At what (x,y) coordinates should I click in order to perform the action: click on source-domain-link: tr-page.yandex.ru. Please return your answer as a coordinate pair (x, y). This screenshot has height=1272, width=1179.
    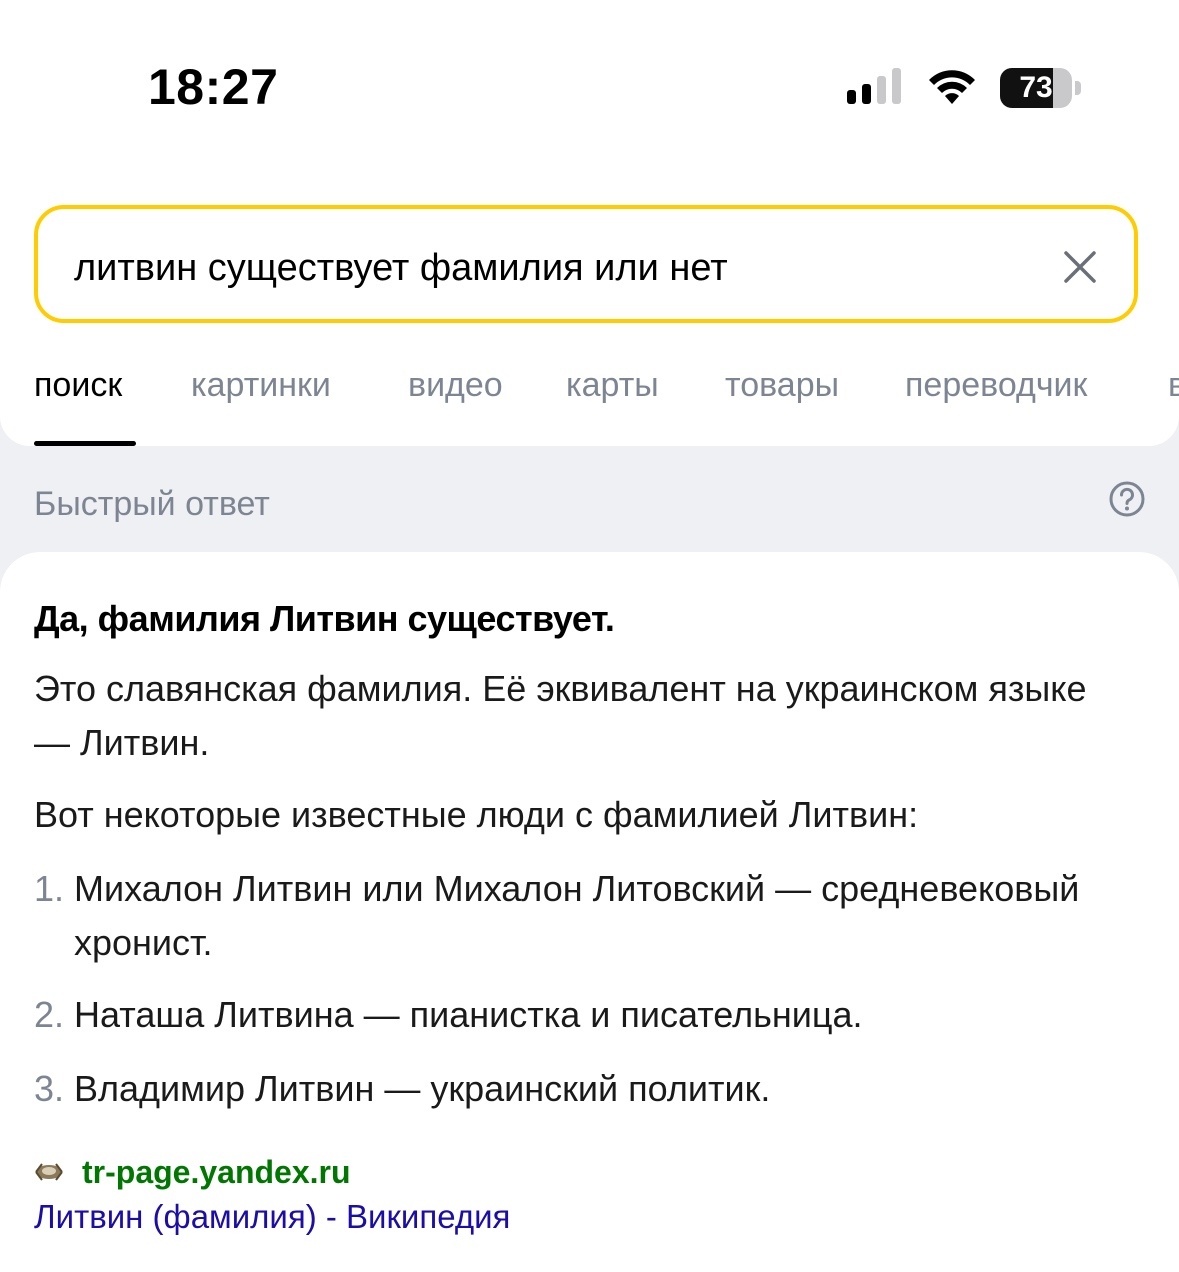
    Looking at the image, I should click on (216, 1172).